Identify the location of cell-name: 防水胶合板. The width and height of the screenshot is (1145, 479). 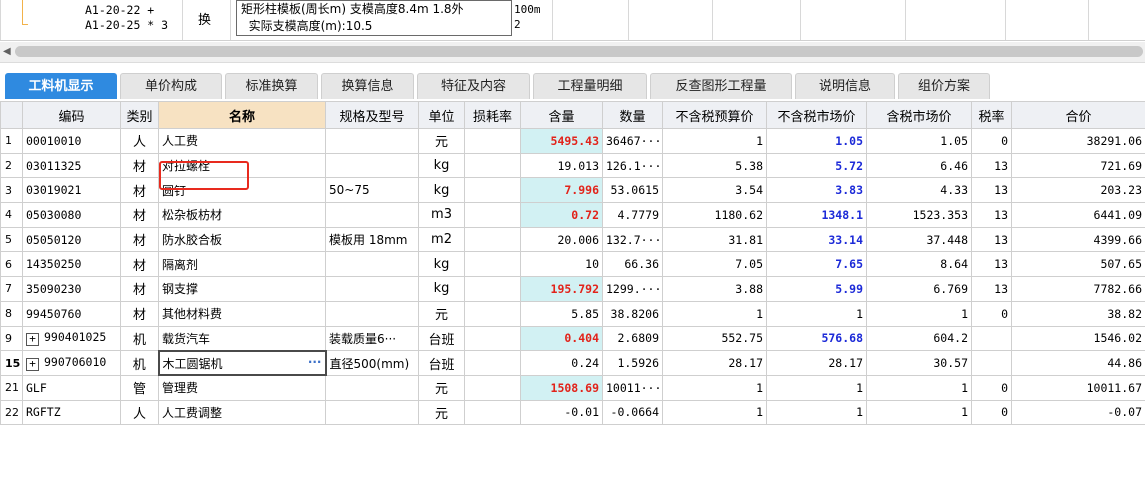
(242, 239).